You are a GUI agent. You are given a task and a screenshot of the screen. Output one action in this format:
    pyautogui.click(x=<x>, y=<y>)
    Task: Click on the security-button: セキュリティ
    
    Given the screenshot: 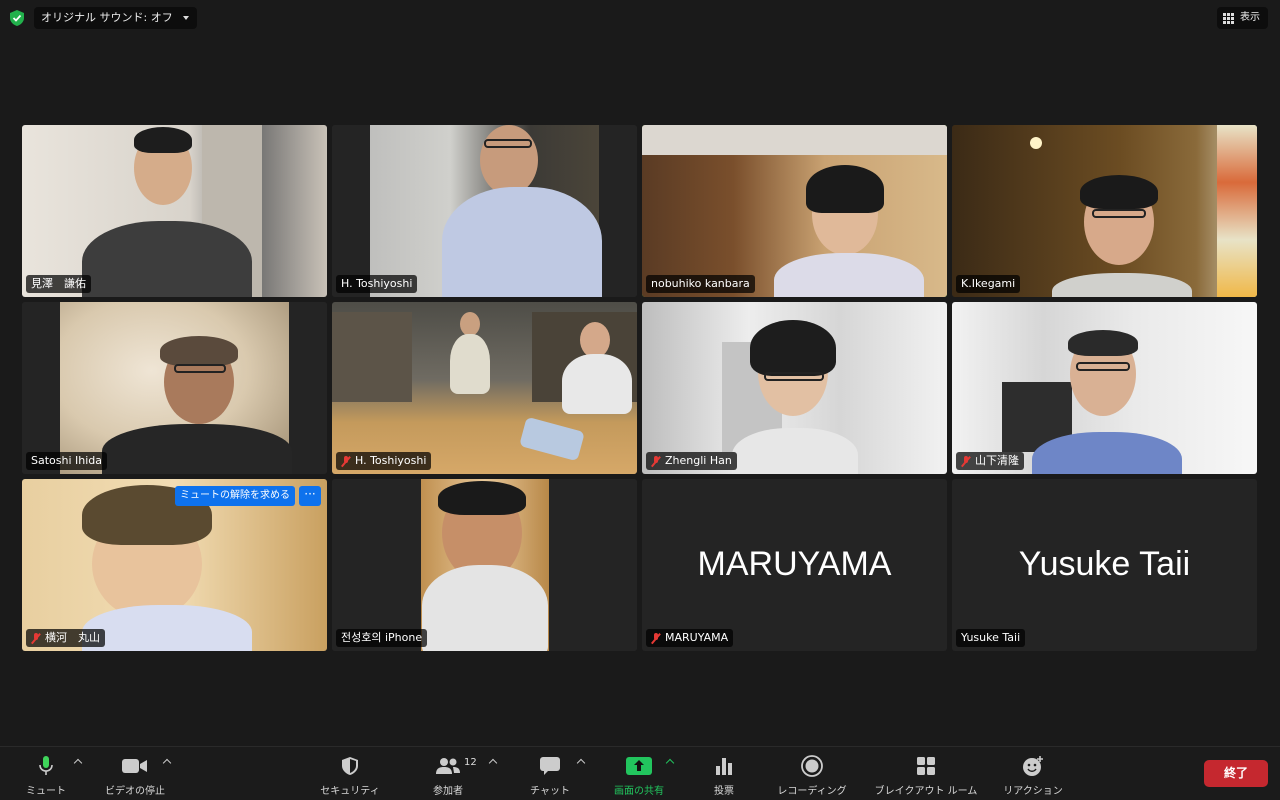 What is the action you would take?
    pyautogui.click(x=350, y=775)
    